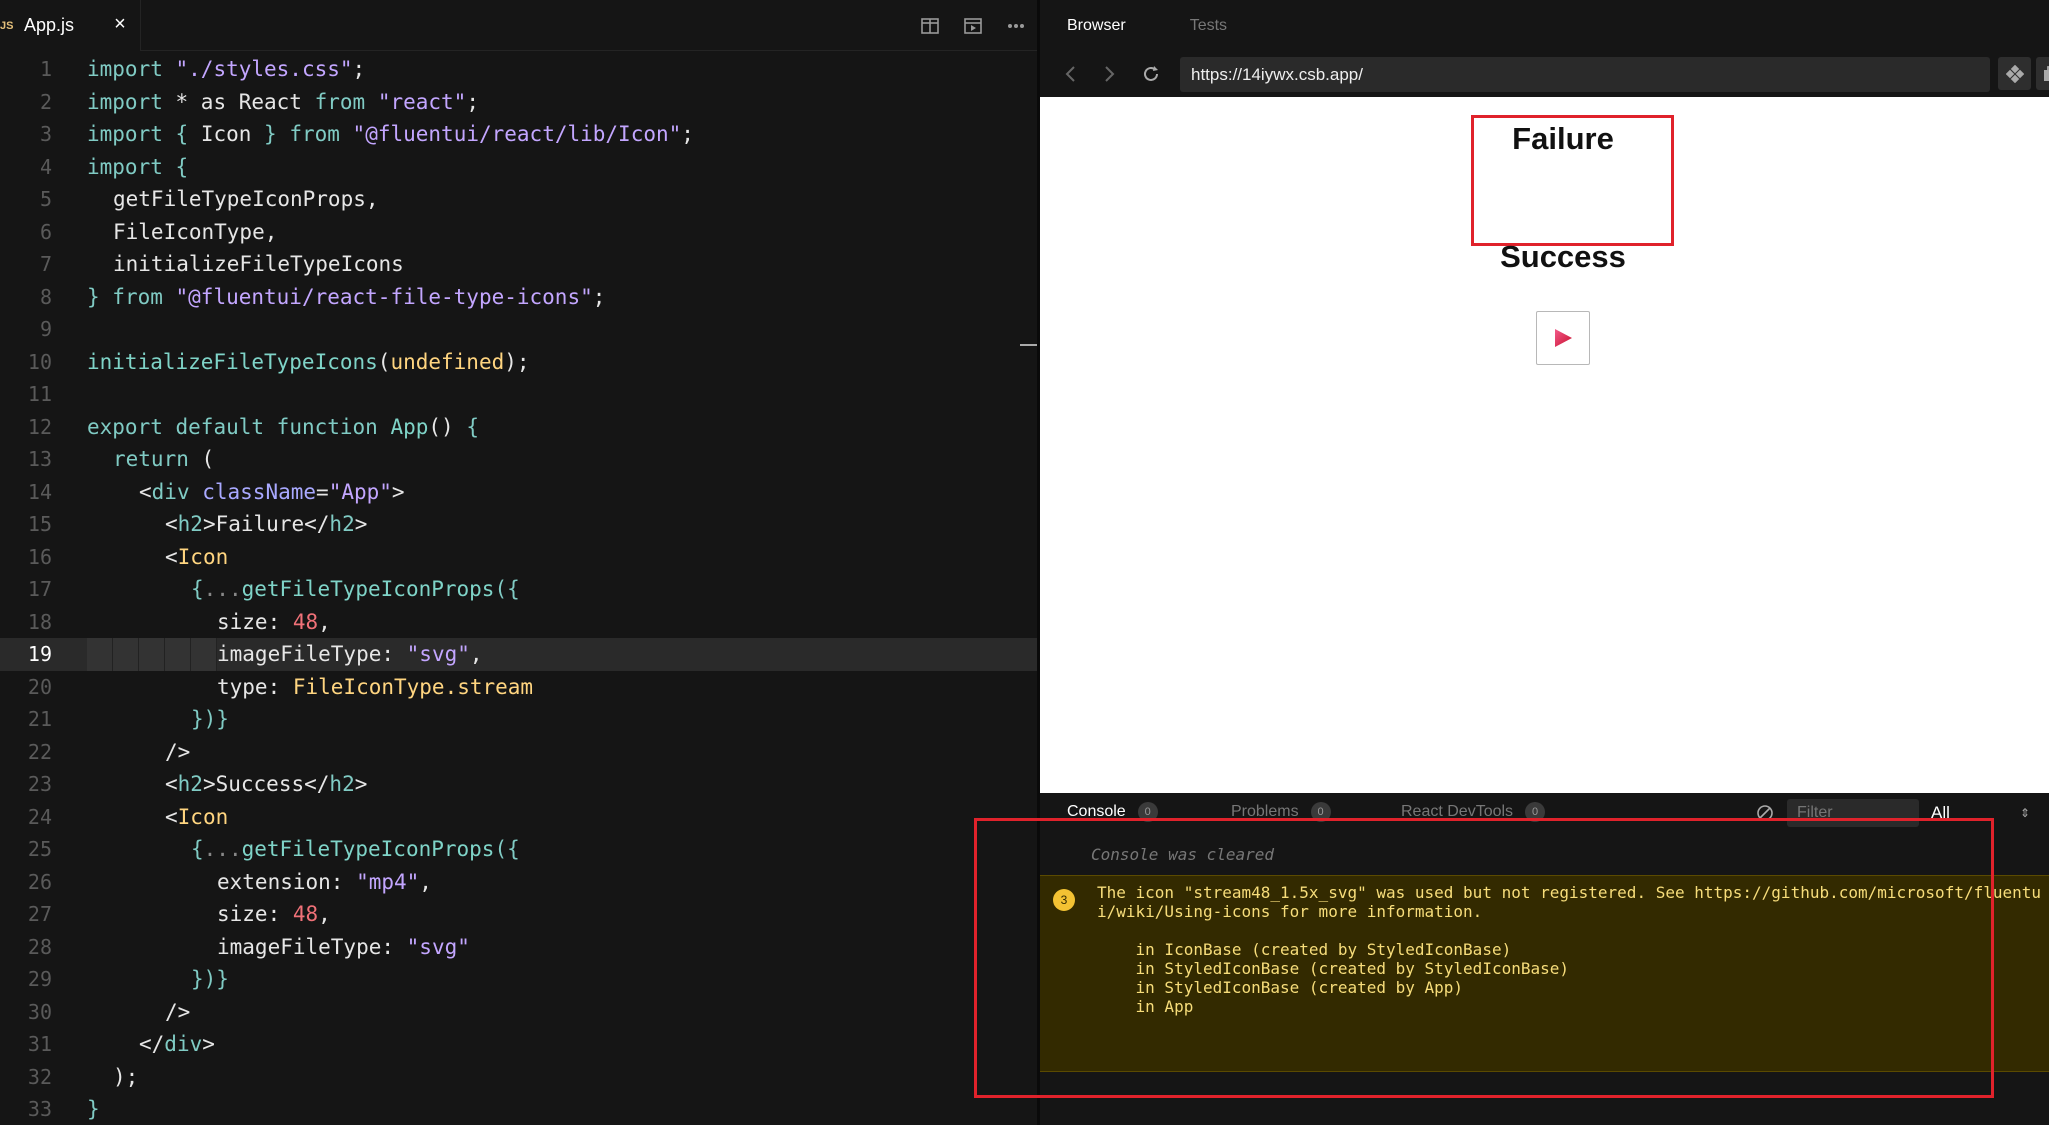 This screenshot has width=2049, height=1125. I want to click on line-number: 10, so click(39, 361).